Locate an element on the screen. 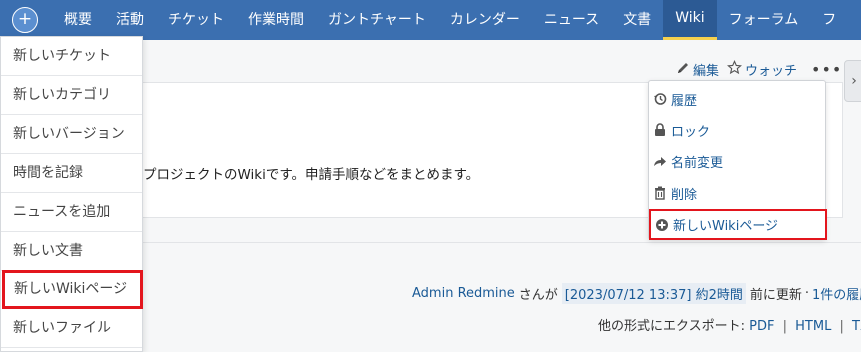 This screenshot has width=861, height=352. tab-calendar: カレンダー is located at coordinates (485, 20).